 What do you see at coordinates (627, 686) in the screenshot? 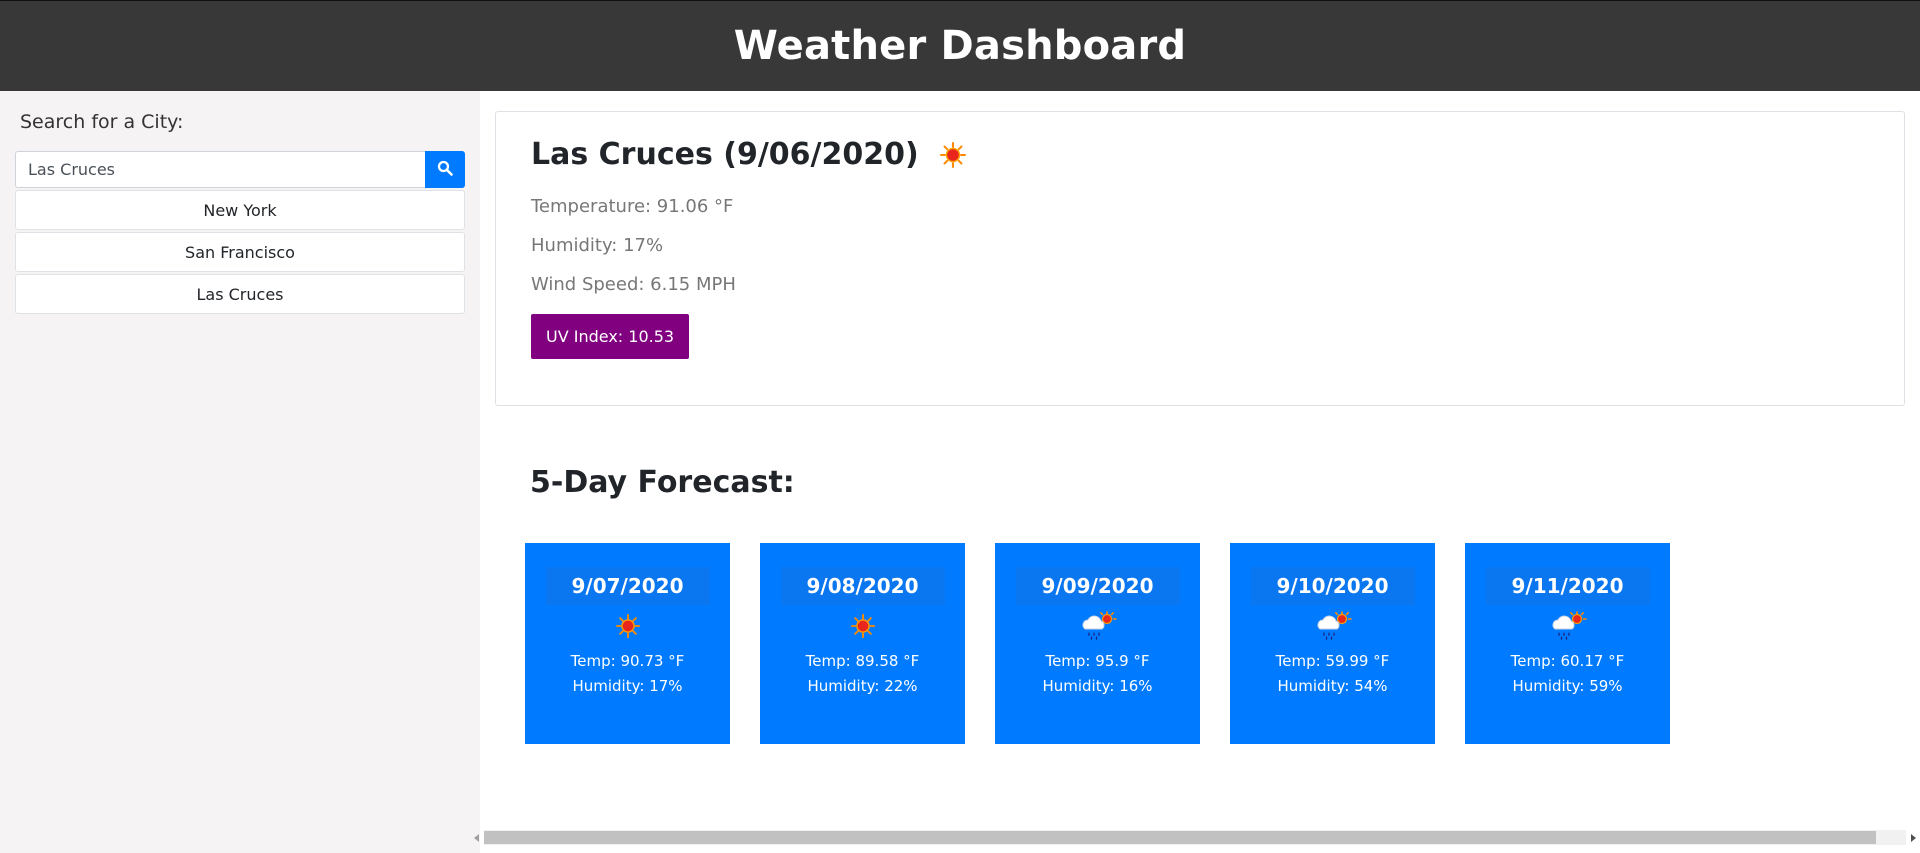
I see `forecast-humidity: Humidity: 17%` at bounding box center [627, 686].